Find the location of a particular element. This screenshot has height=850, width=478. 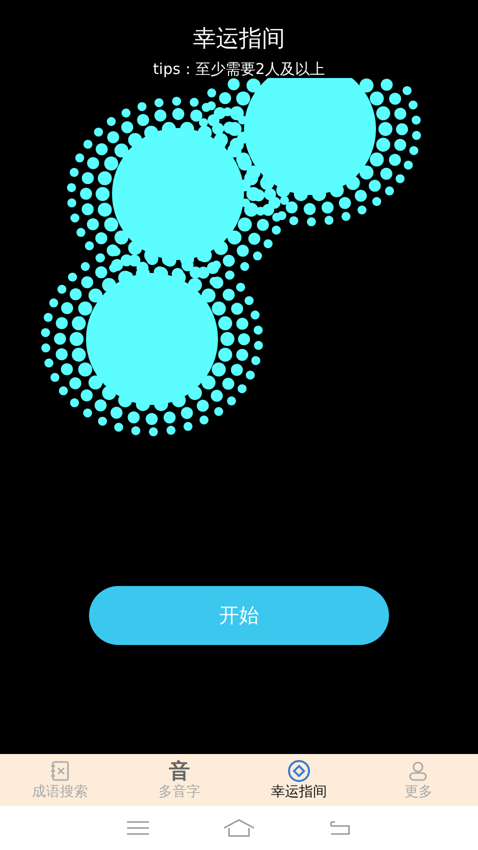

tab-item: 成语搜索 is located at coordinates (60, 780).